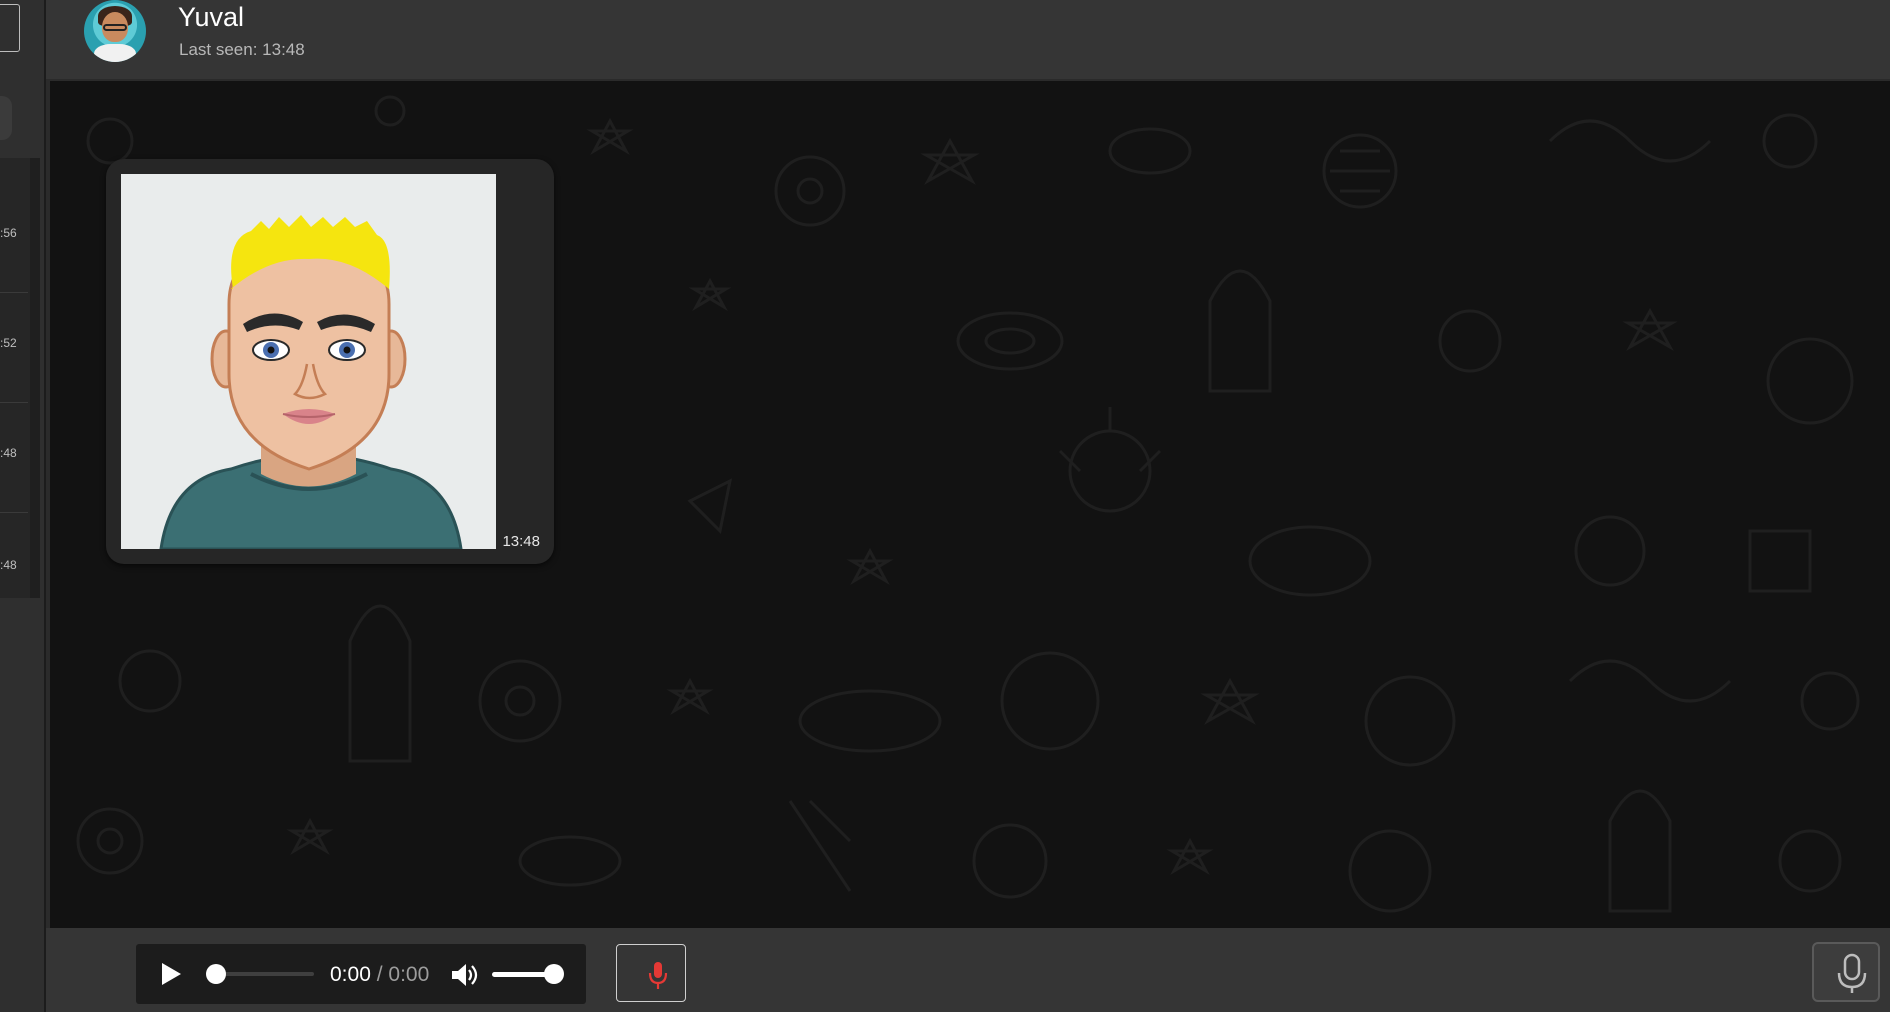  I want to click on cartoon-portrait-image, so click(311, 382).